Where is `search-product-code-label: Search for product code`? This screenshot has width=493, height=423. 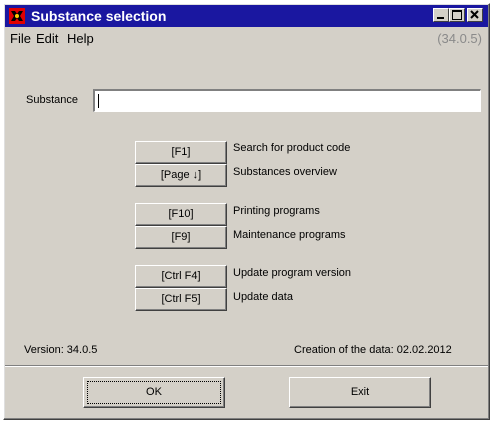
search-product-code-label: Search for product code is located at coordinates (292, 148).